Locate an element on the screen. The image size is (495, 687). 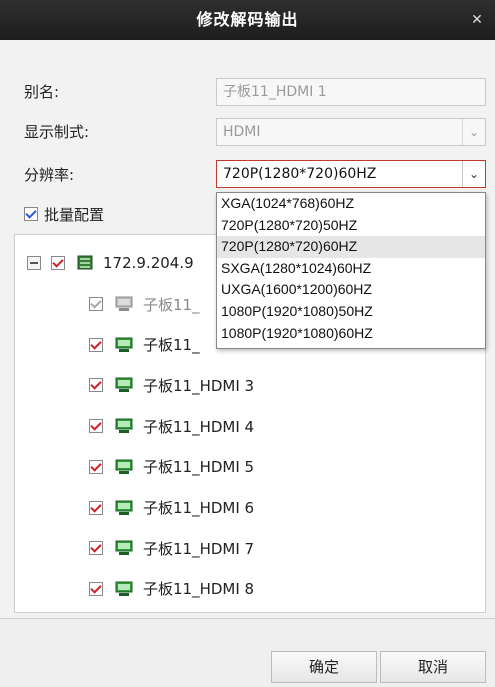
display-format-select: HDMI ⌄ is located at coordinates (351, 132).